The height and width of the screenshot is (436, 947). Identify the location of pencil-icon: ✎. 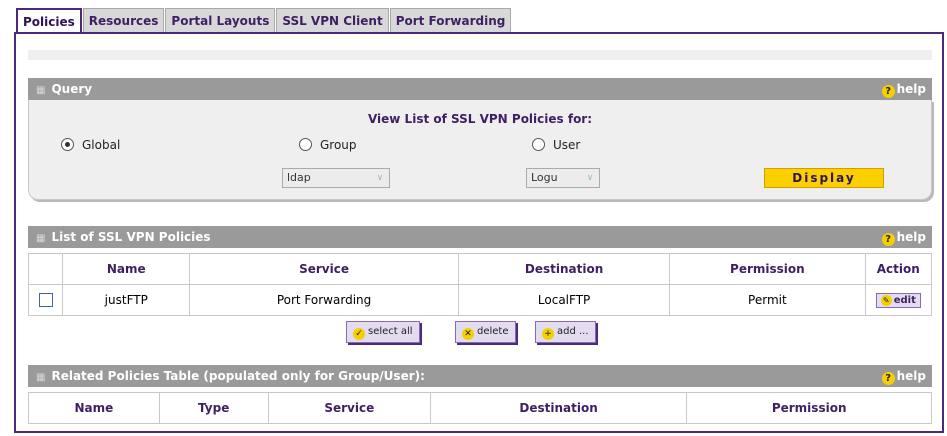
(886, 300).